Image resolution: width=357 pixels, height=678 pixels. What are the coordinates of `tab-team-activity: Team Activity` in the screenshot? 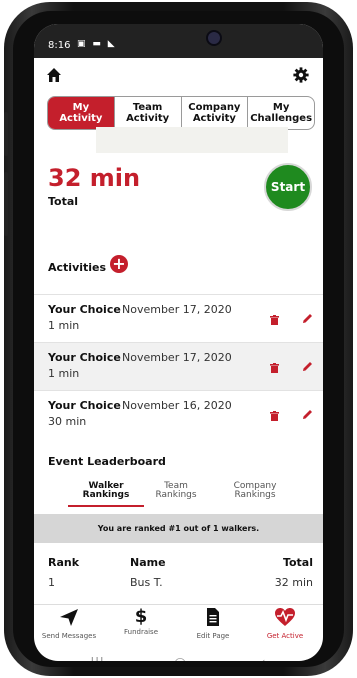 It's located at (148, 113).